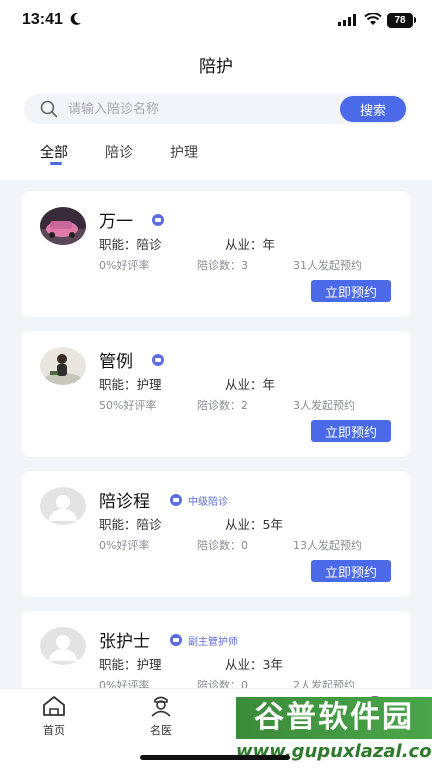  What do you see at coordinates (75, 18) in the screenshot?
I see `moon-icon` at bounding box center [75, 18].